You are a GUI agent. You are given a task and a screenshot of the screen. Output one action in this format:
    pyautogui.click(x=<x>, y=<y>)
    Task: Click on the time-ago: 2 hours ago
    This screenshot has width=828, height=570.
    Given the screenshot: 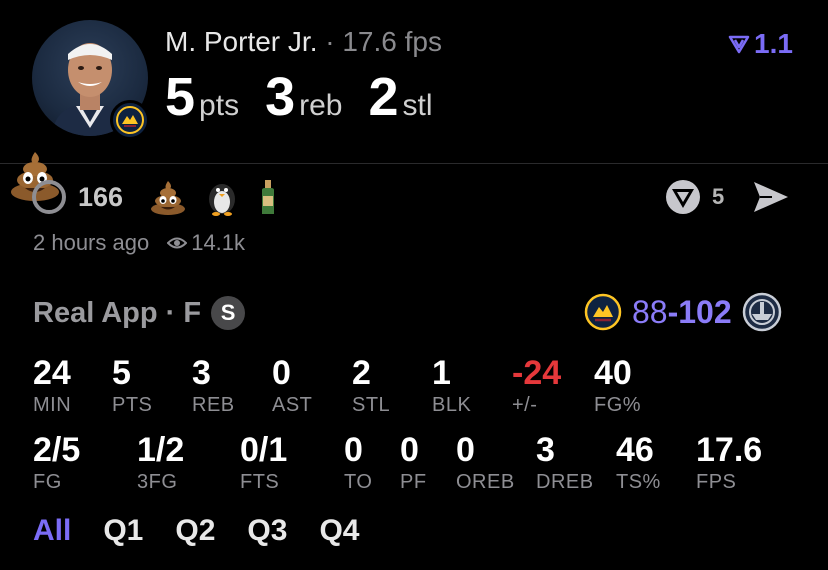 What is the action you would take?
    pyautogui.click(x=91, y=242)
    